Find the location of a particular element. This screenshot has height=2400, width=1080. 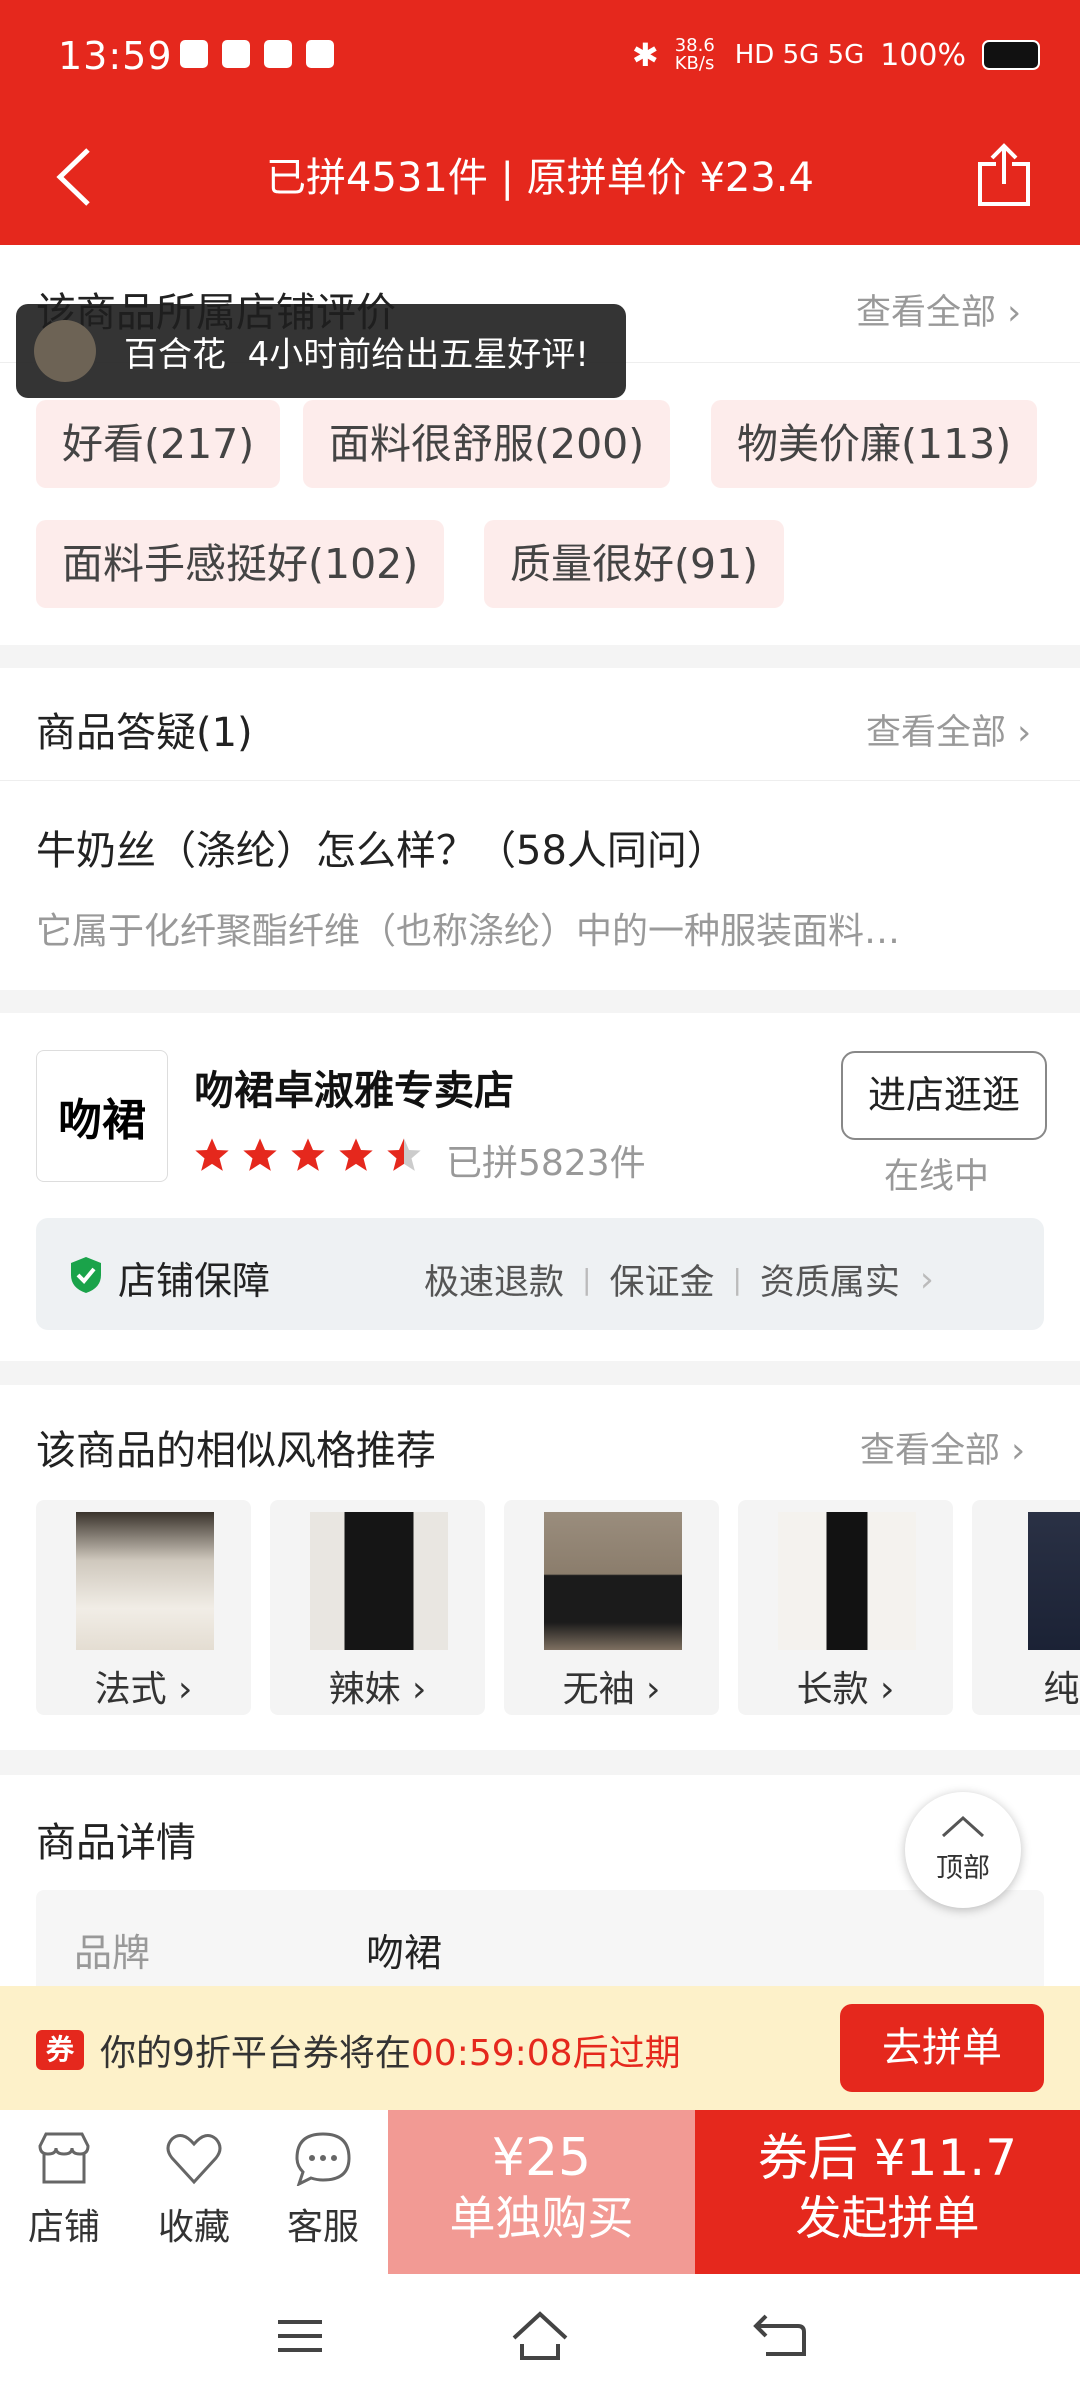

buy-alone-button: ¥25 单独购买 is located at coordinates (541, 2192).